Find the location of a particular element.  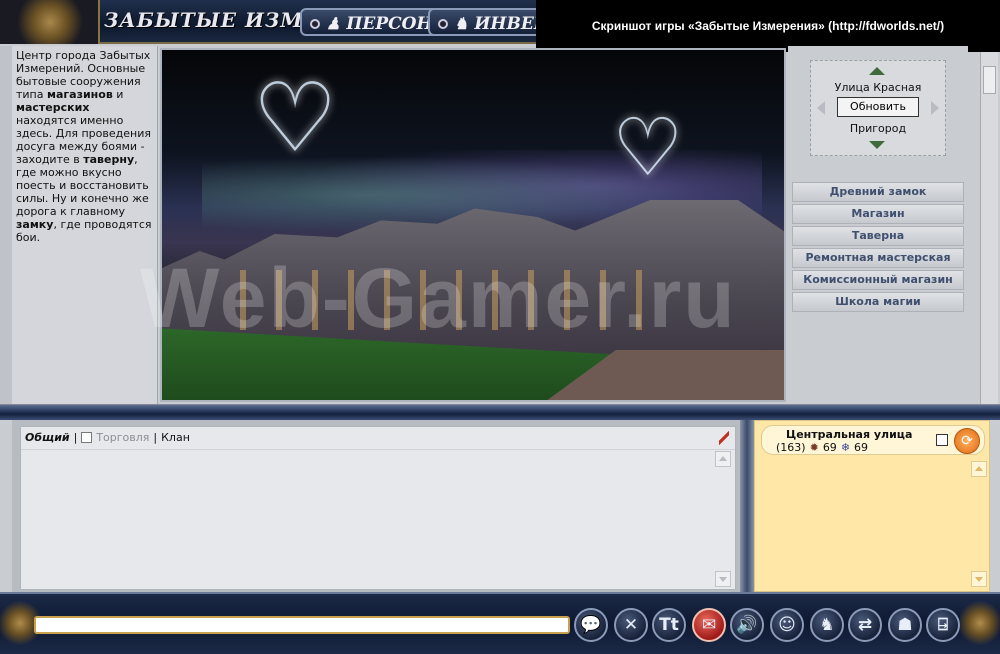

user-icon: ☗ is located at coordinates (905, 625).